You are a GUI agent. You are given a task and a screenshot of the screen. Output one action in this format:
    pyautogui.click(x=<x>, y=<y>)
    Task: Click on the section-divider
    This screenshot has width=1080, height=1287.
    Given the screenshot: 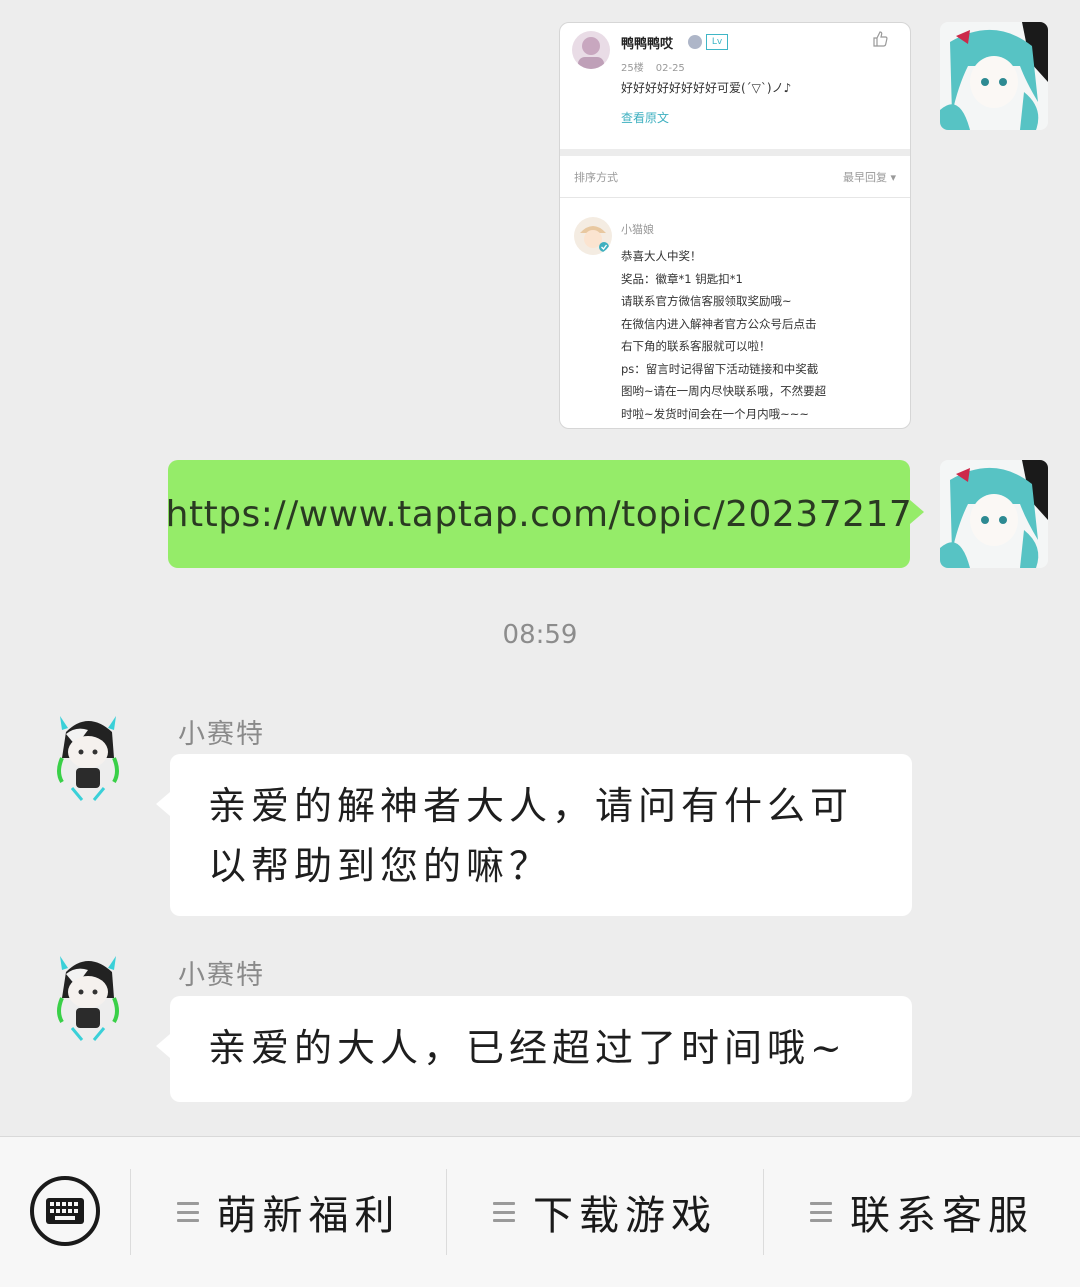 What is the action you would take?
    pyautogui.click(x=735, y=152)
    